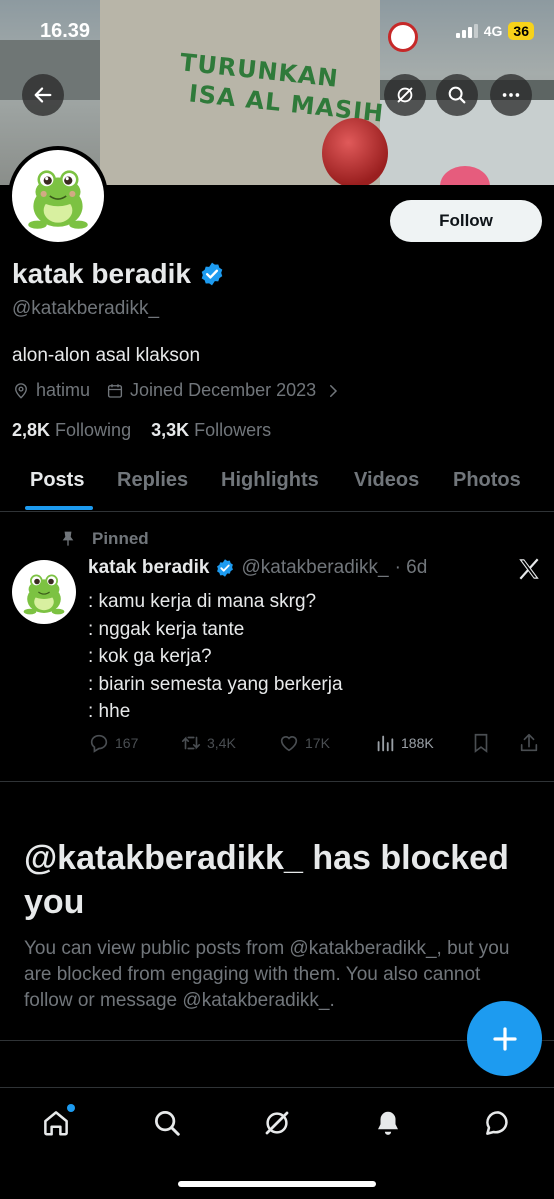 The image size is (554, 1199). I want to click on post-divider, so click(277, 781).